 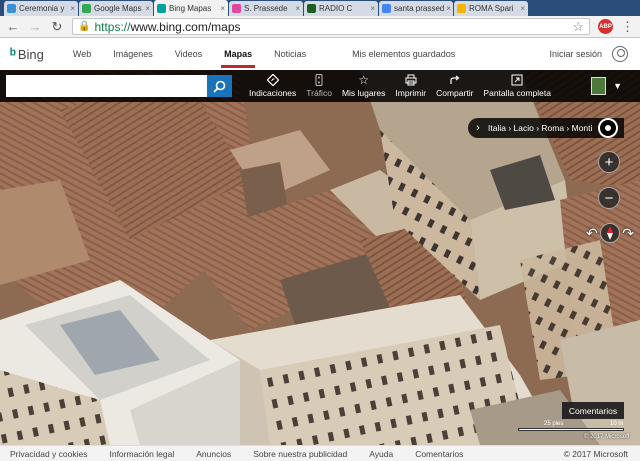 I want to click on fullscreen-icon, so click(x=517, y=80).